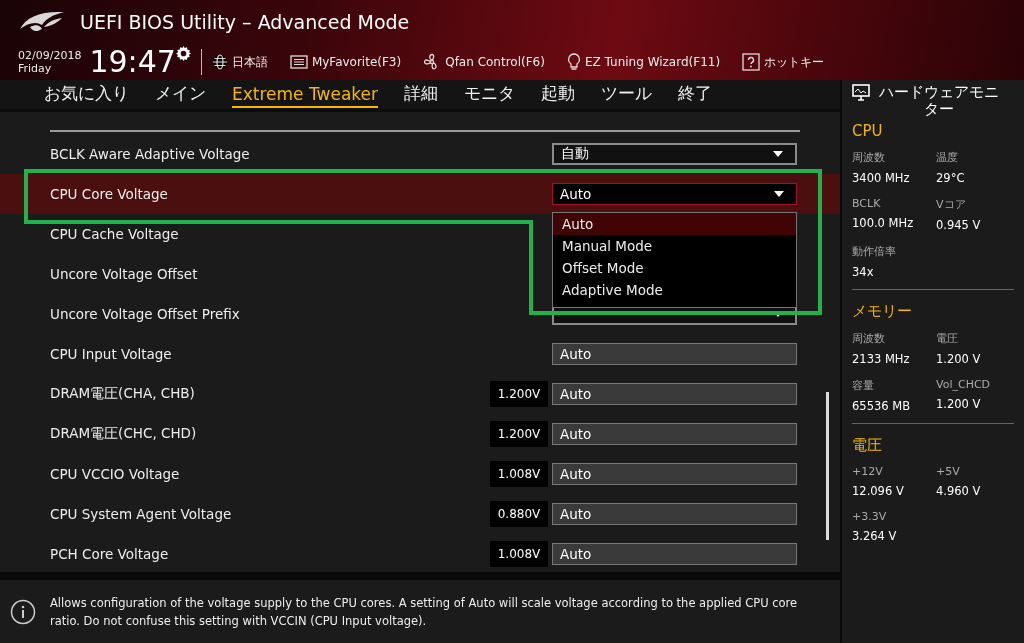 This screenshot has height=643, width=1024. Describe the element at coordinates (519, 514) in the screenshot. I see `voltage-reading: 0.880V` at that location.